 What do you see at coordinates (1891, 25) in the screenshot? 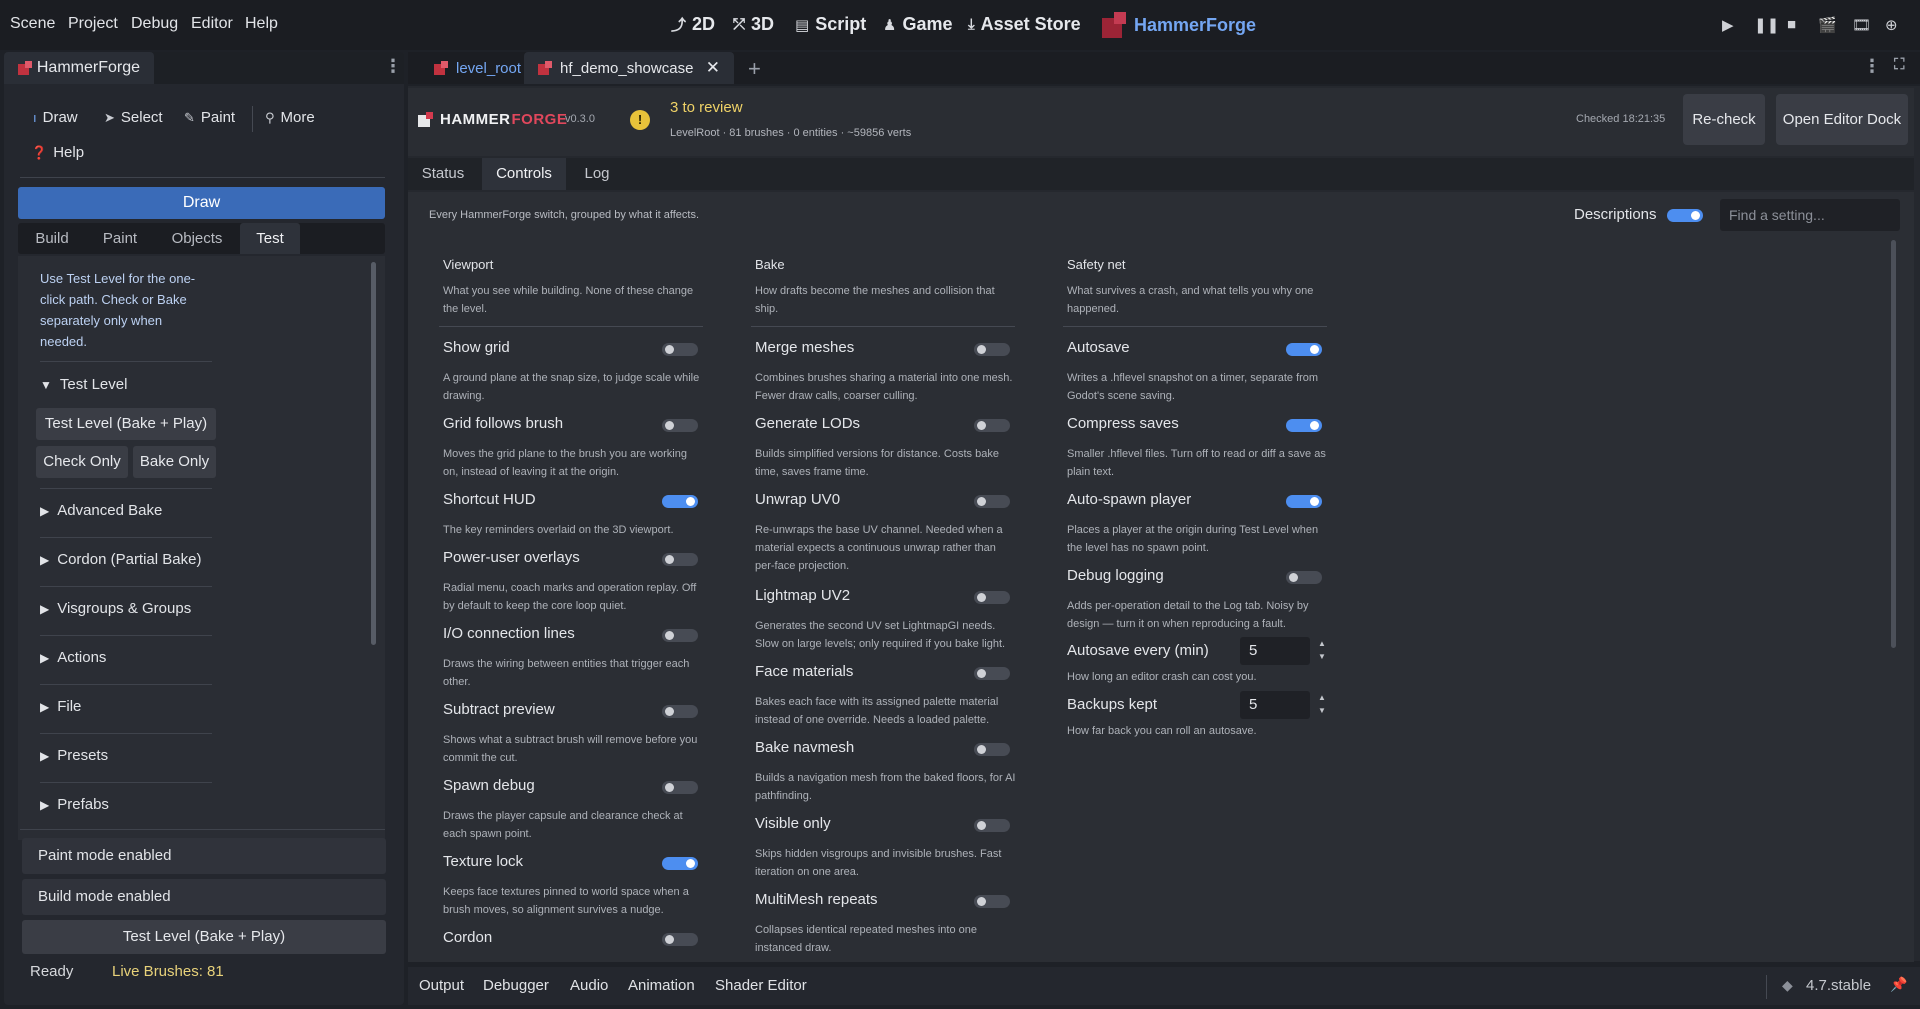
I see `movie-maker-icon: ⊕` at bounding box center [1891, 25].